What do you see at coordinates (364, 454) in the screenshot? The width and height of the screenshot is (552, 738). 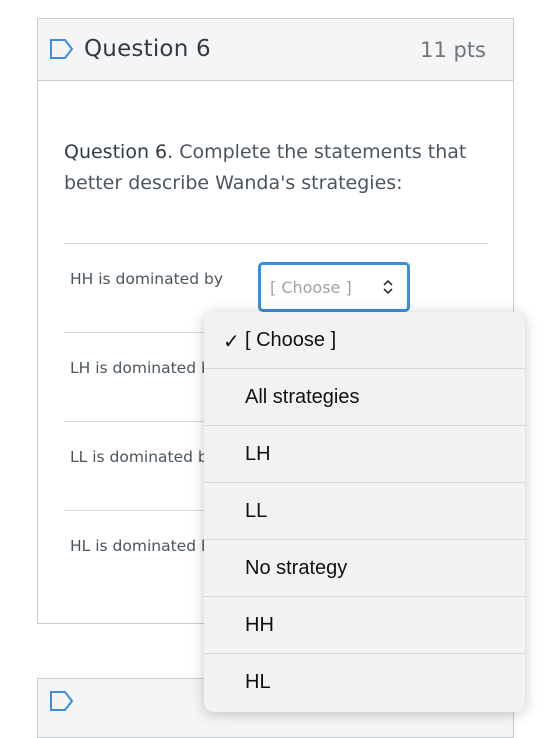 I see `option-lh: LH` at bounding box center [364, 454].